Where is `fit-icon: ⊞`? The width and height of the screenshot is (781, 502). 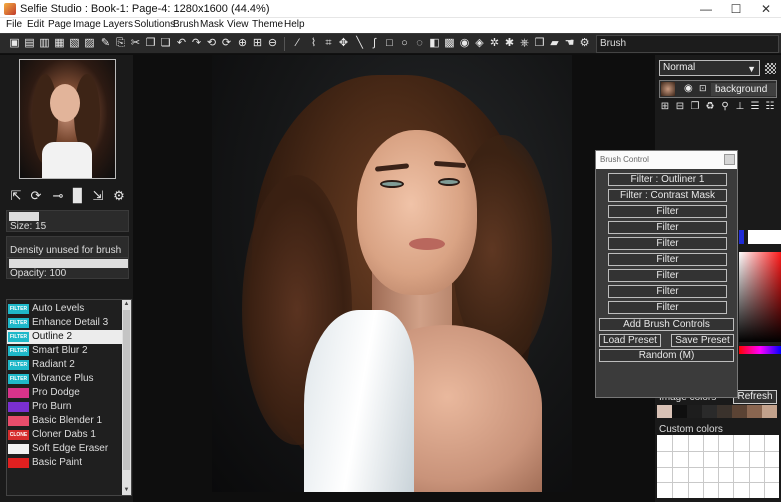
fit-icon: ⊞ is located at coordinates (257, 43).